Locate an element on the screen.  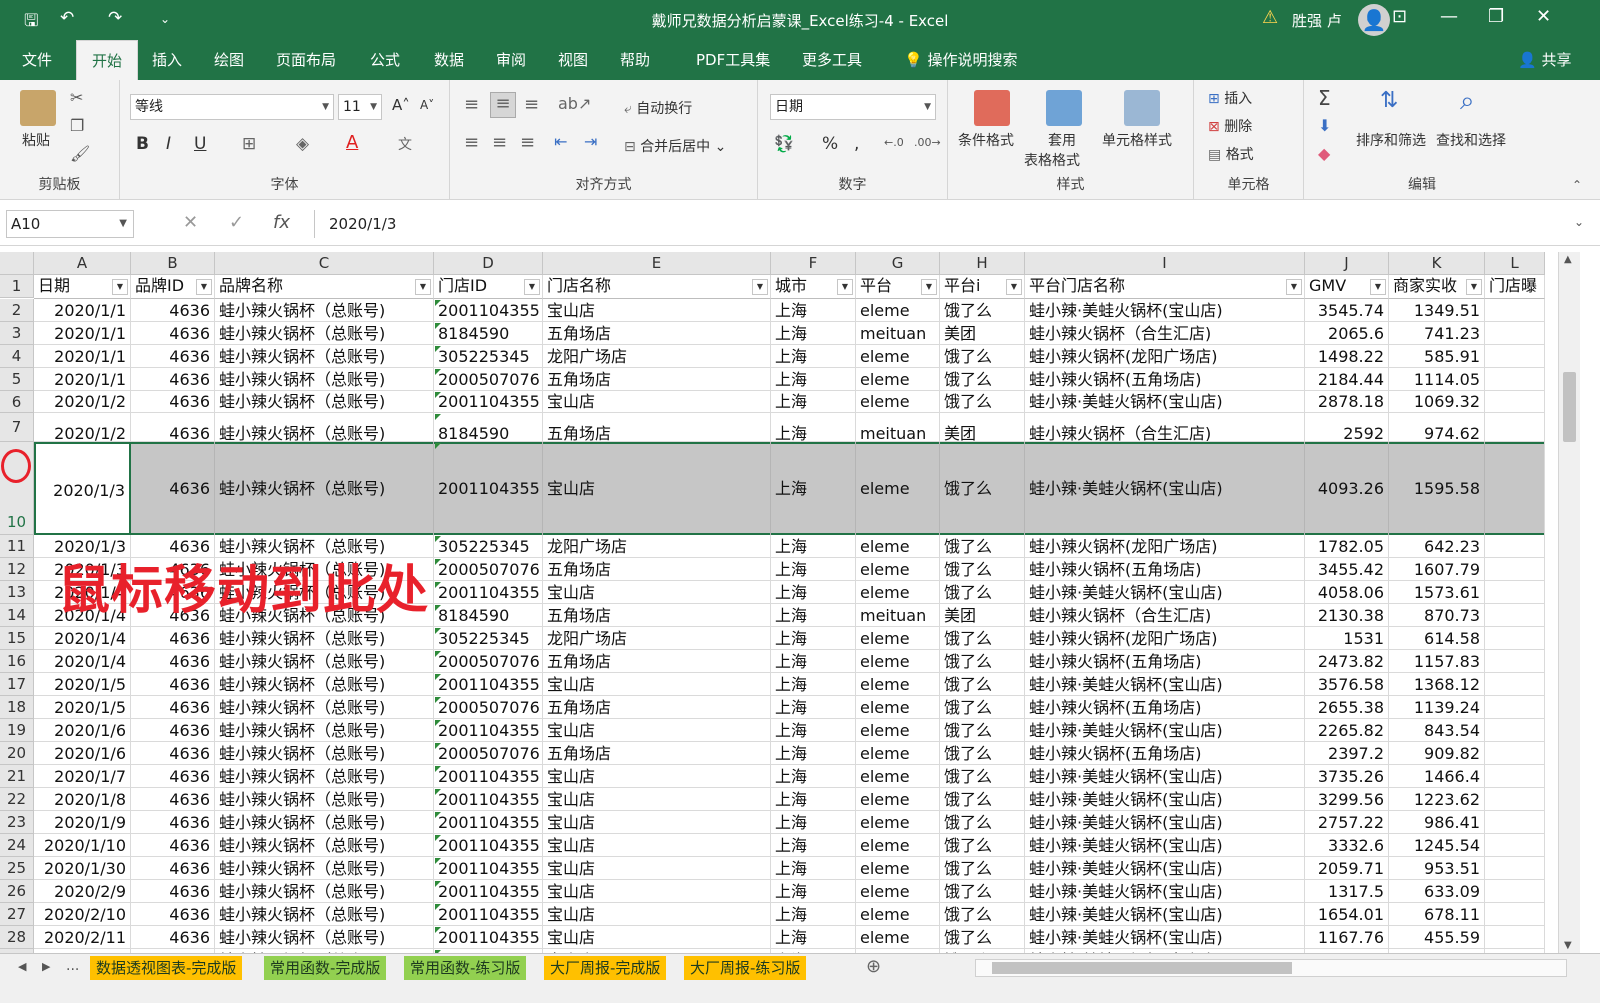
table-cell: 2065.6 is located at coordinates (1347, 333).